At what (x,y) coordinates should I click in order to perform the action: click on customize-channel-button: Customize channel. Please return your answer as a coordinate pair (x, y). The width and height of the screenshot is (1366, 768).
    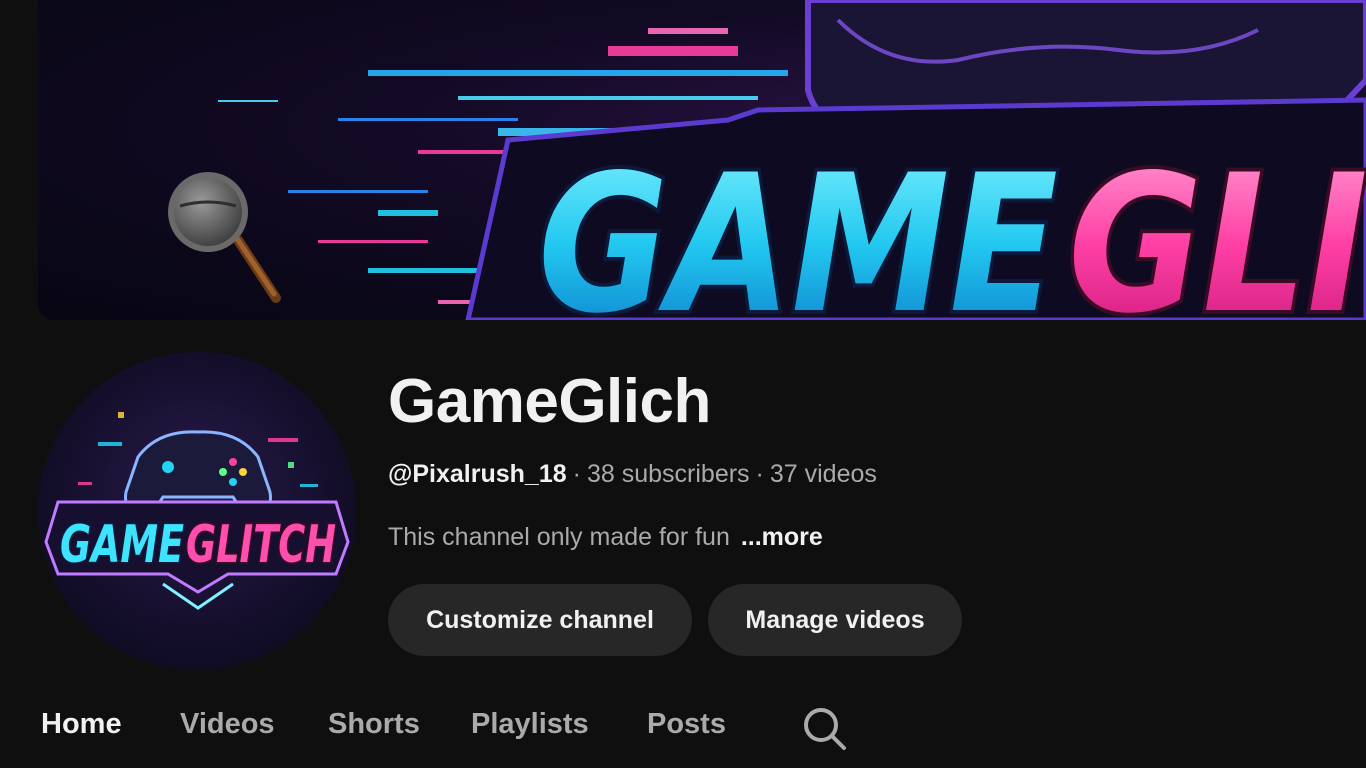
    Looking at the image, I should click on (540, 620).